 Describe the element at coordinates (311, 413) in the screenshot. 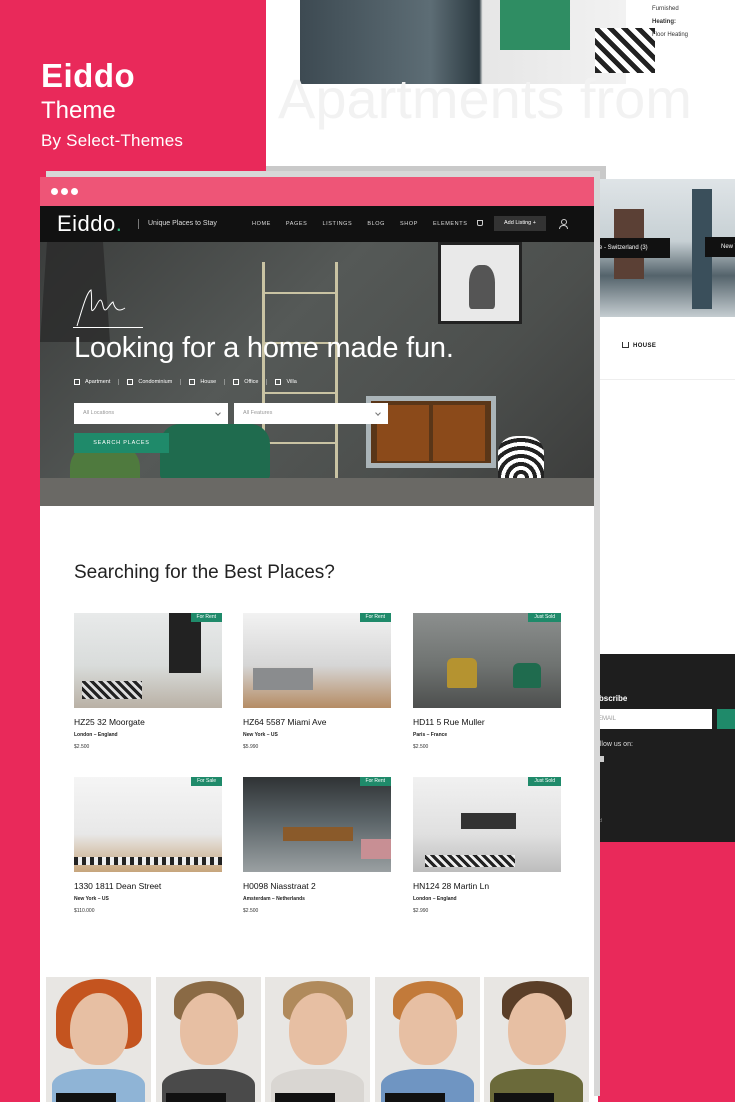

I see `features-select: All Features` at that location.